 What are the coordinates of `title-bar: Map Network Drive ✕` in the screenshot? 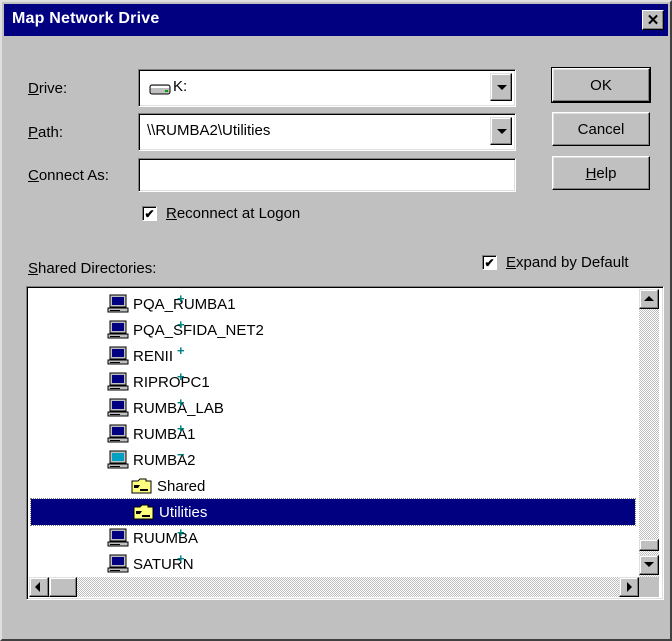 It's located at (336, 20).